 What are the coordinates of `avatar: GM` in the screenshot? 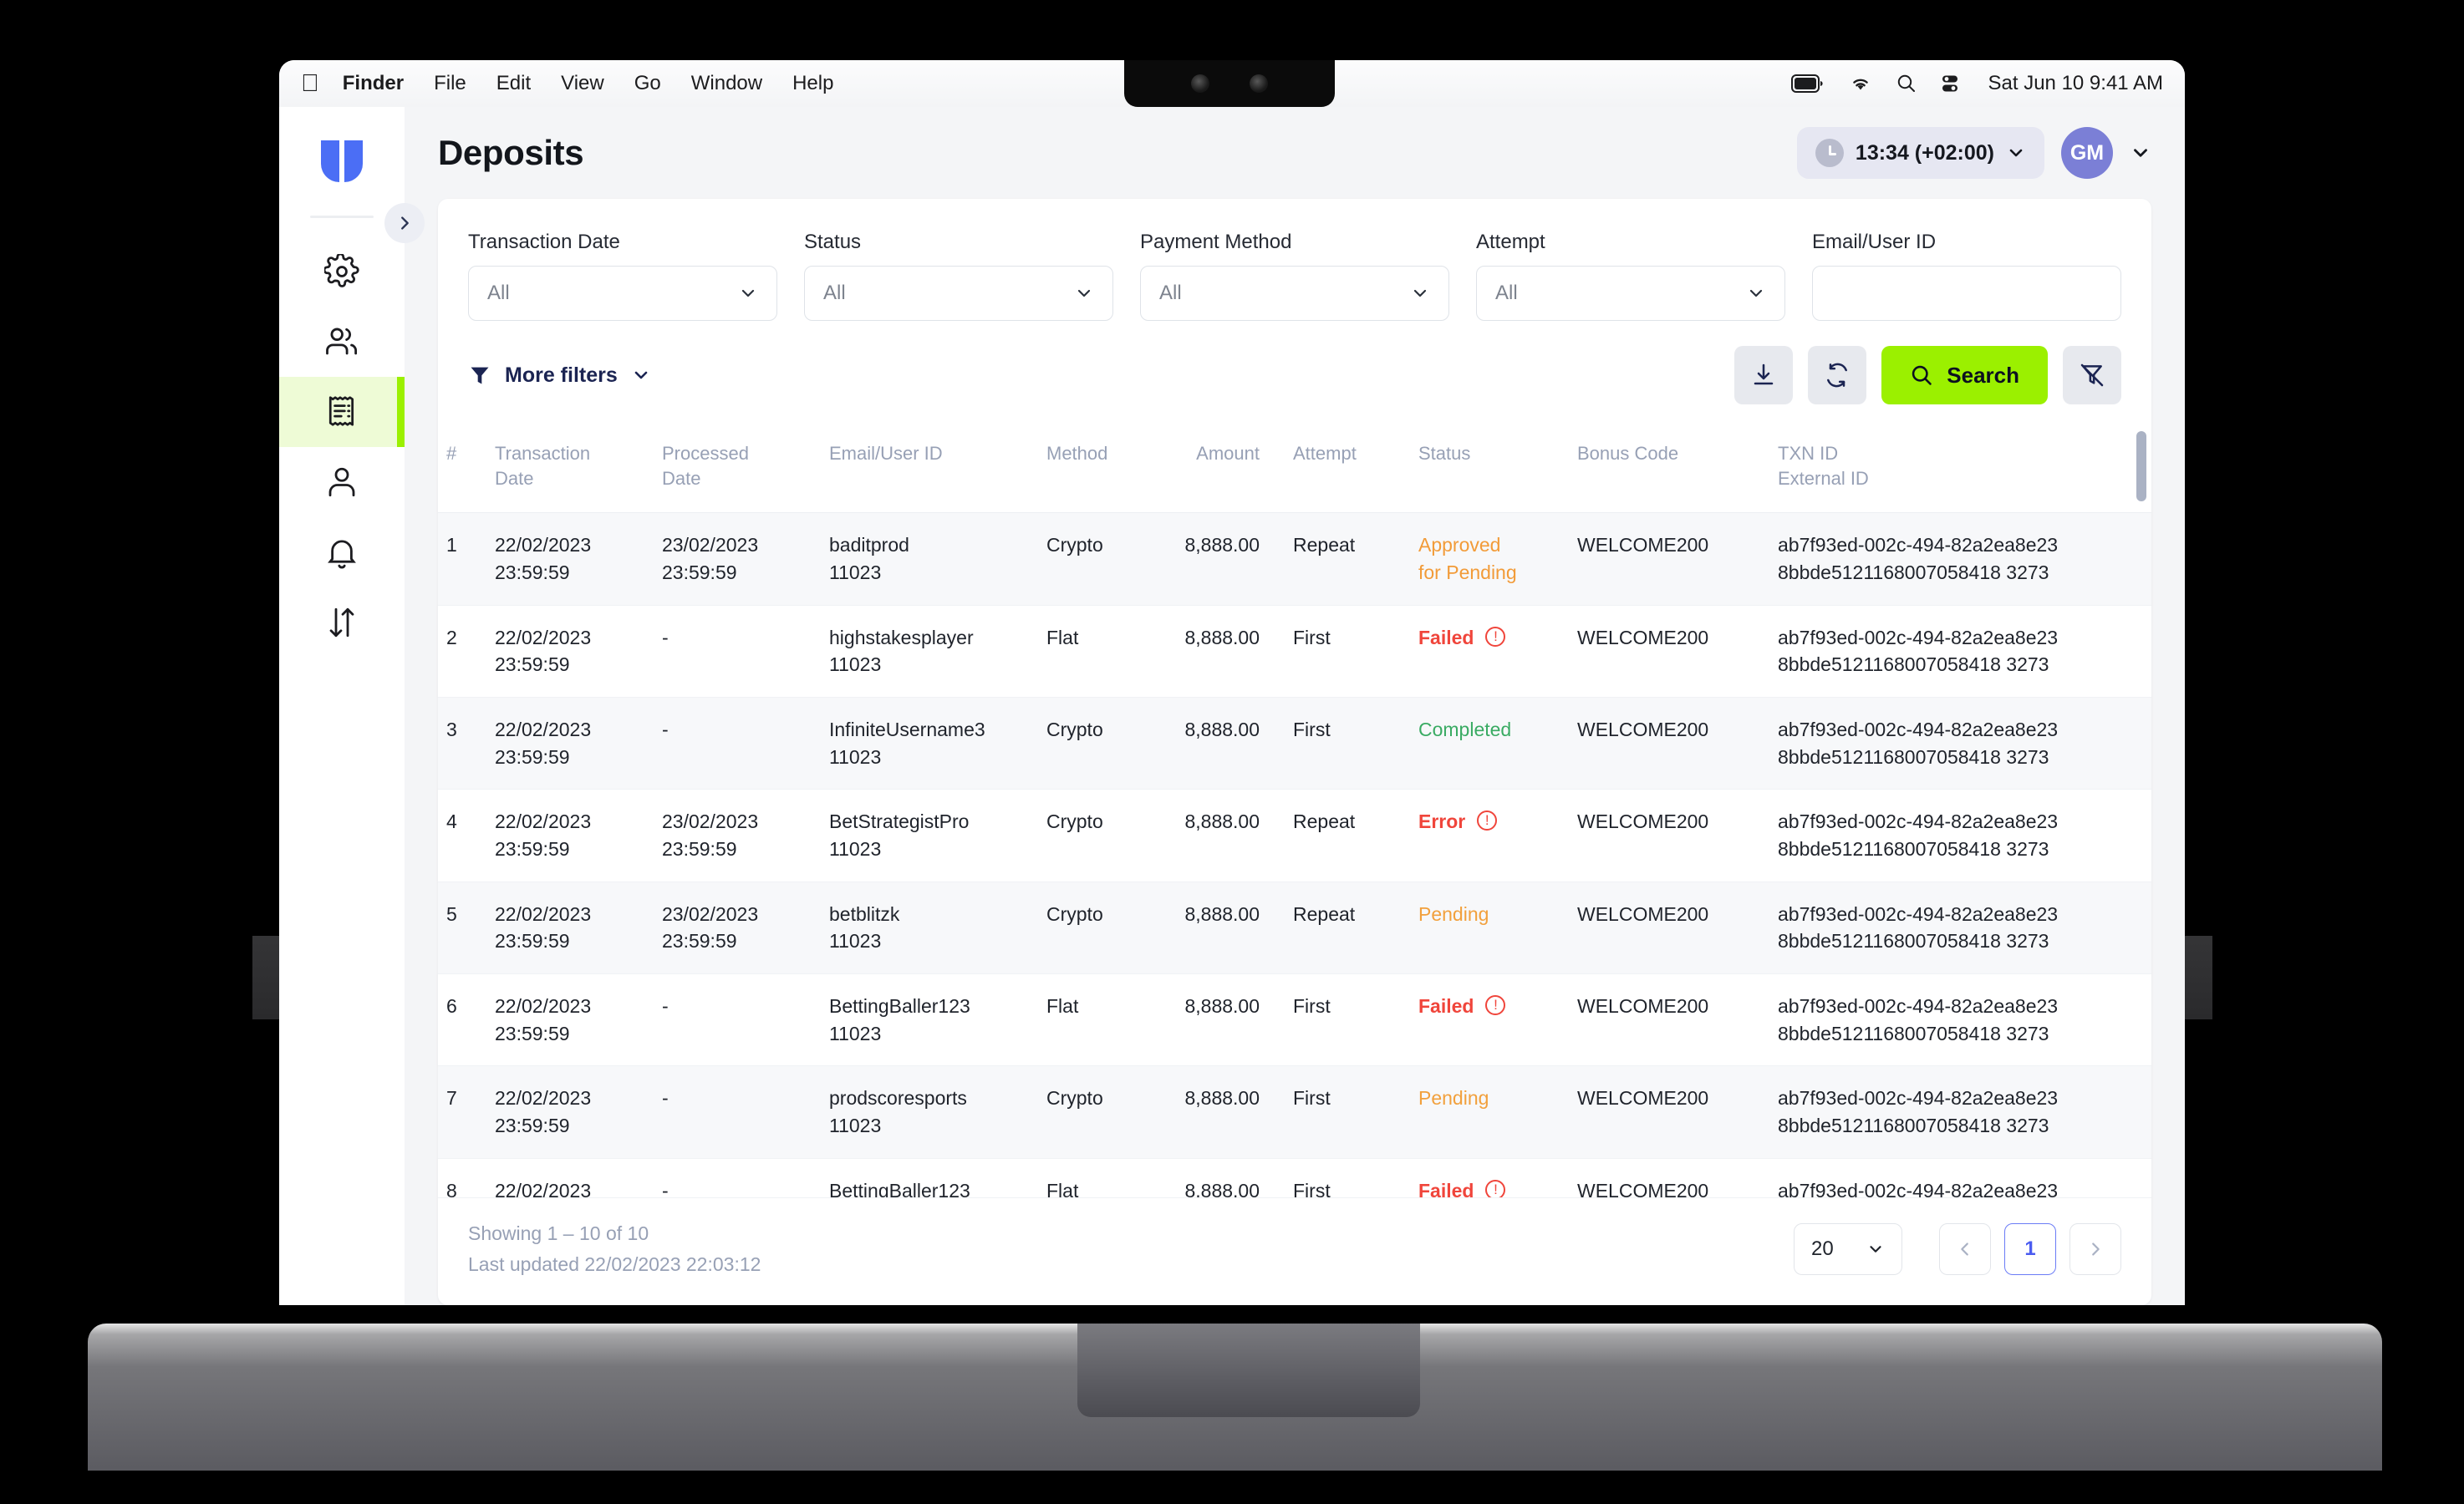 It's located at (2087, 153).